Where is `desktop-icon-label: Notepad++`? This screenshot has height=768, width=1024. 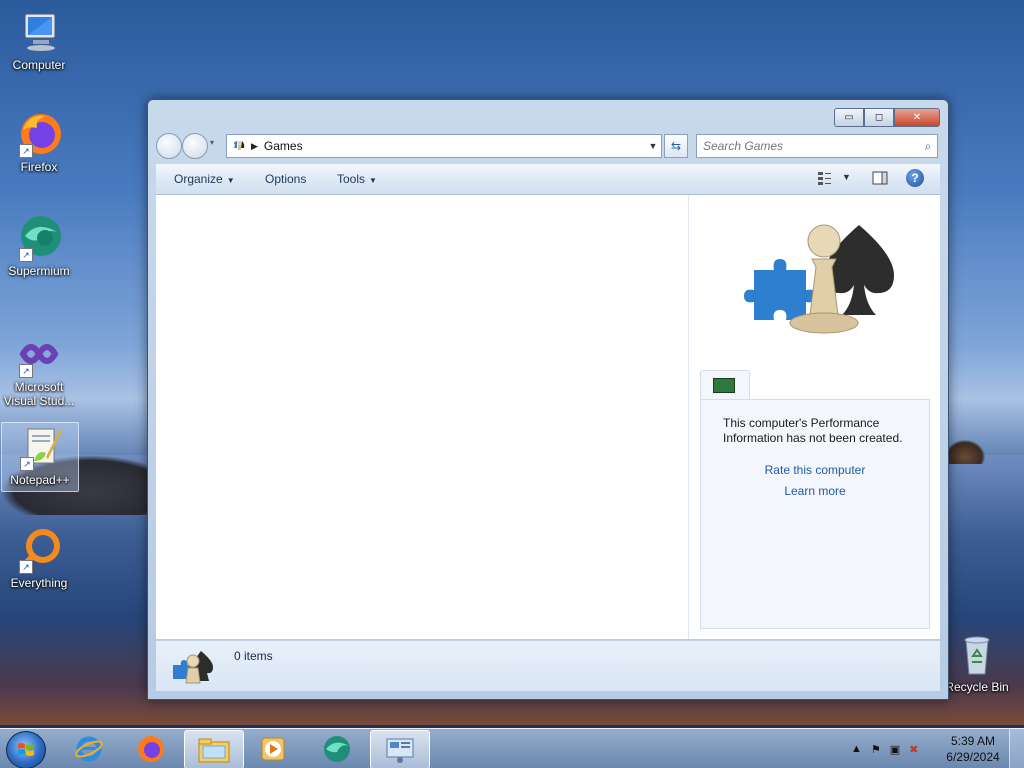 desktop-icon-label: Notepad++ is located at coordinates (40, 480).